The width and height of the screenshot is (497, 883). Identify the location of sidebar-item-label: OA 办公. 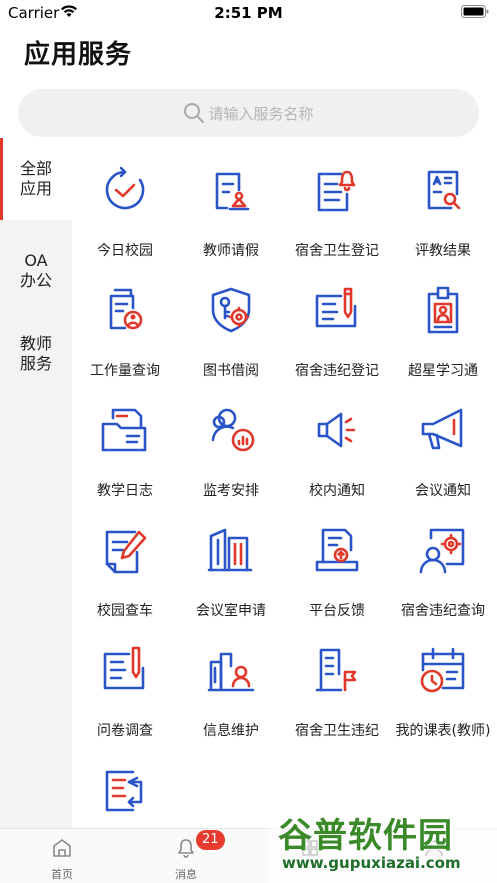
(35, 270).